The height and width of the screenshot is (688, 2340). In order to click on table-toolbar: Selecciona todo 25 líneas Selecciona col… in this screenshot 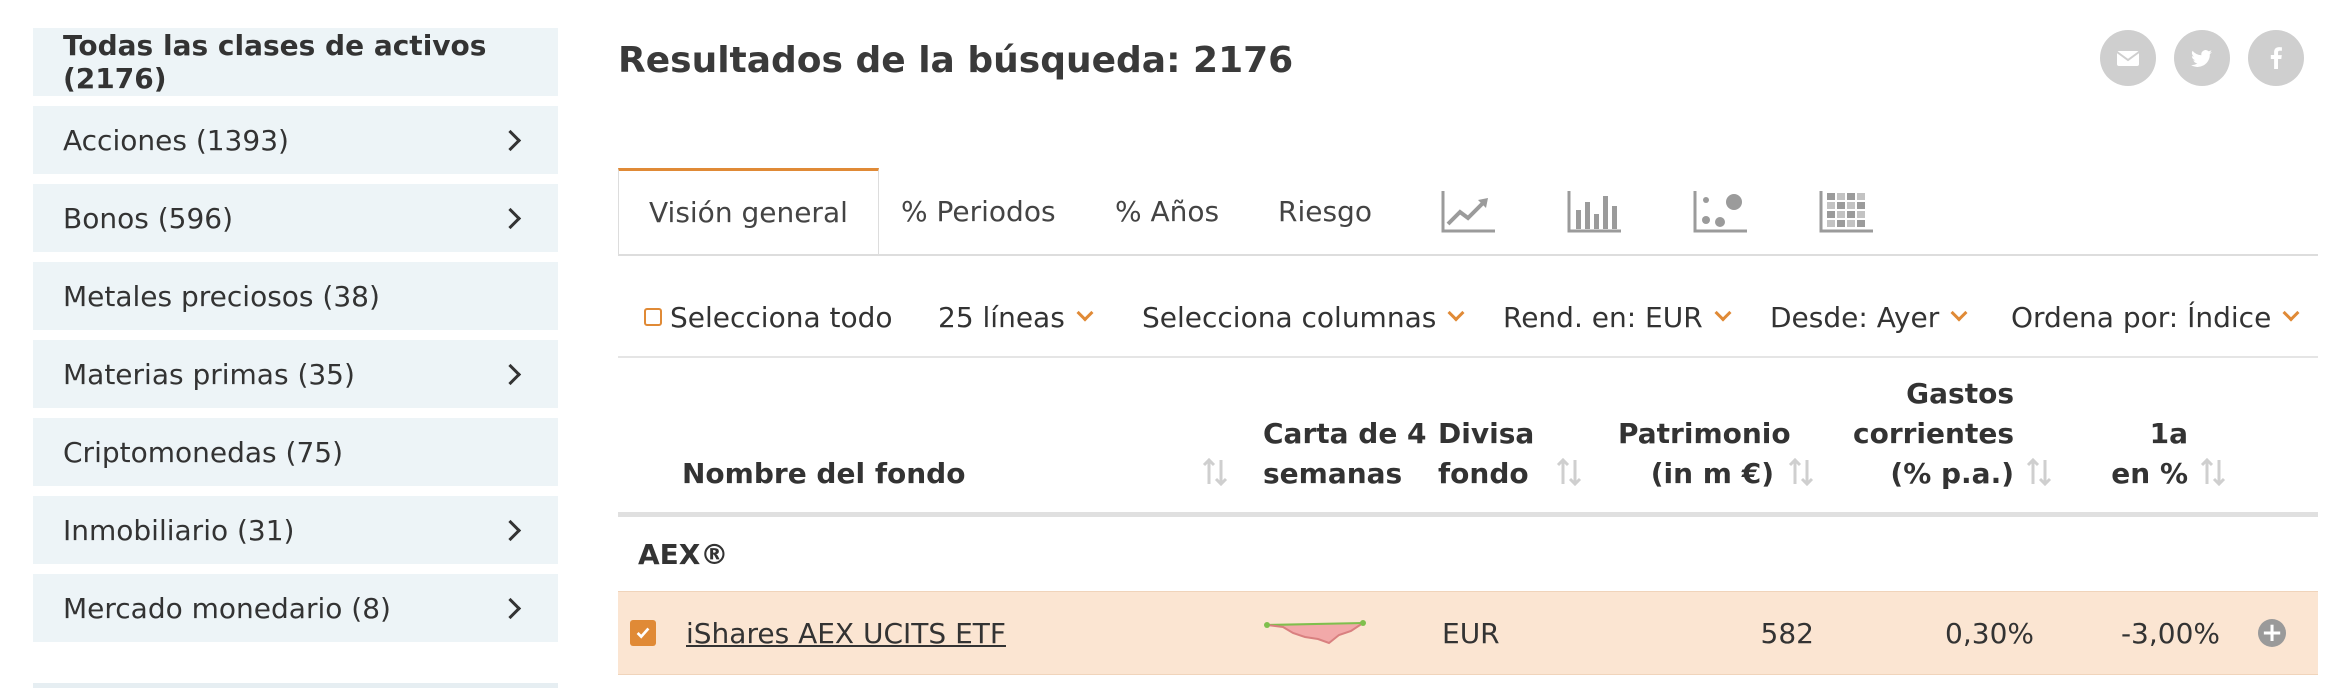, I will do `click(1468, 318)`.